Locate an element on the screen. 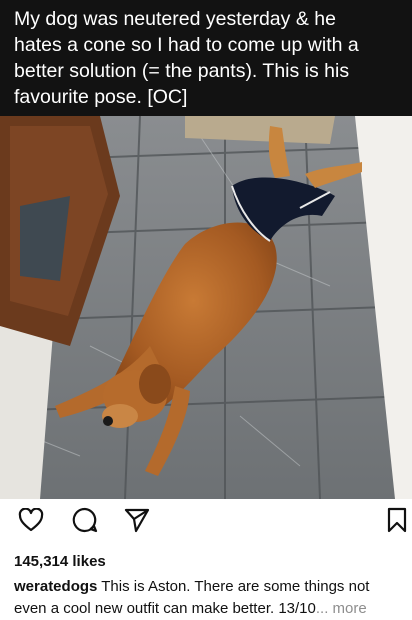  post-actions is located at coordinates (206, 523).